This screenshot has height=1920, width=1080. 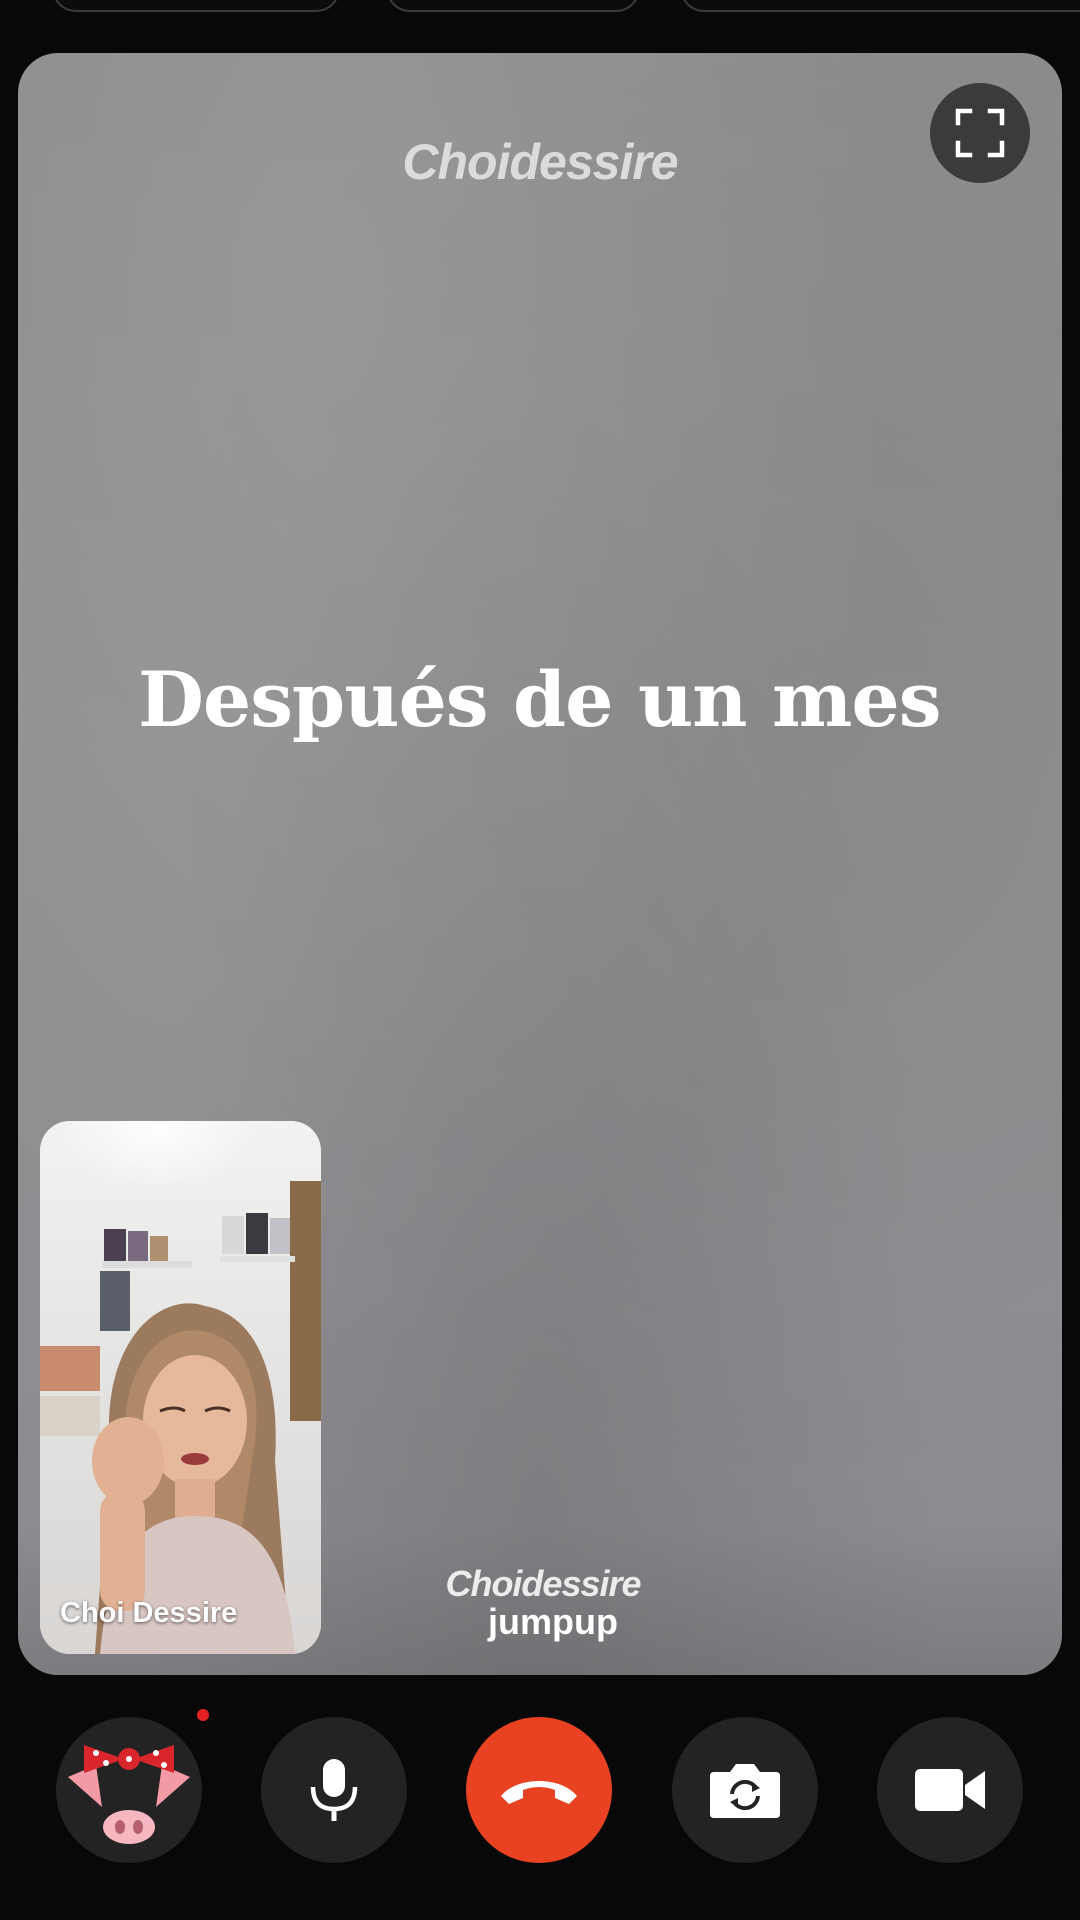 I want to click on self-view-name: Choi Dessire, so click(x=149, y=1613).